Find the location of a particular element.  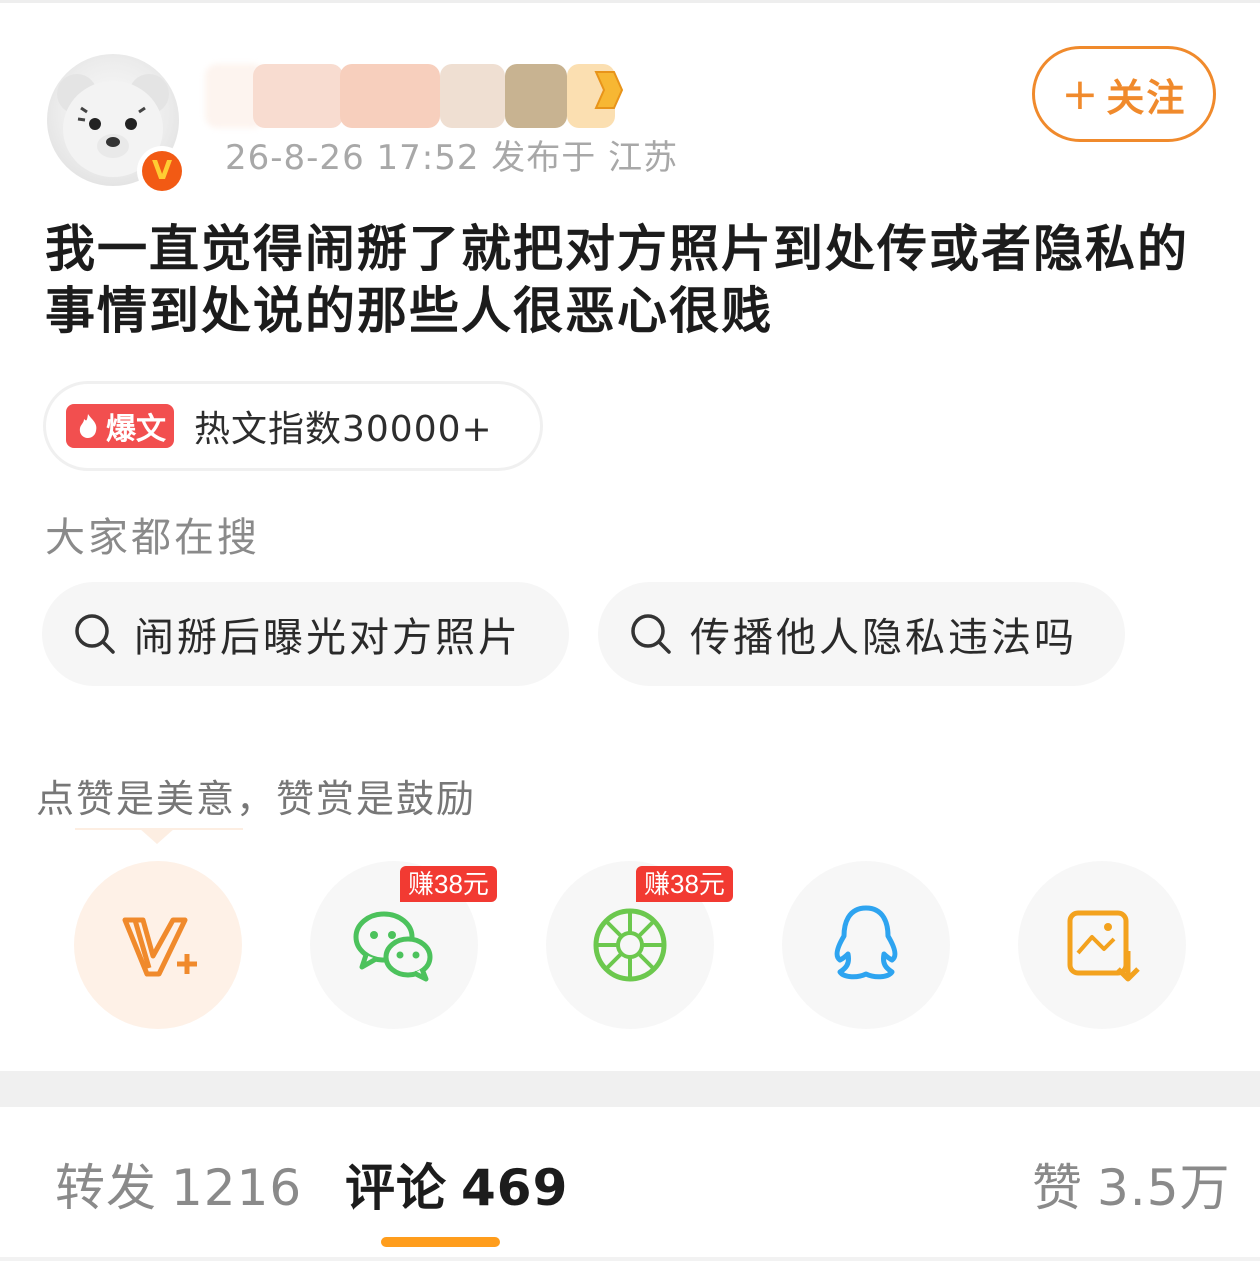

bottom-divider is located at coordinates (630, 1259).